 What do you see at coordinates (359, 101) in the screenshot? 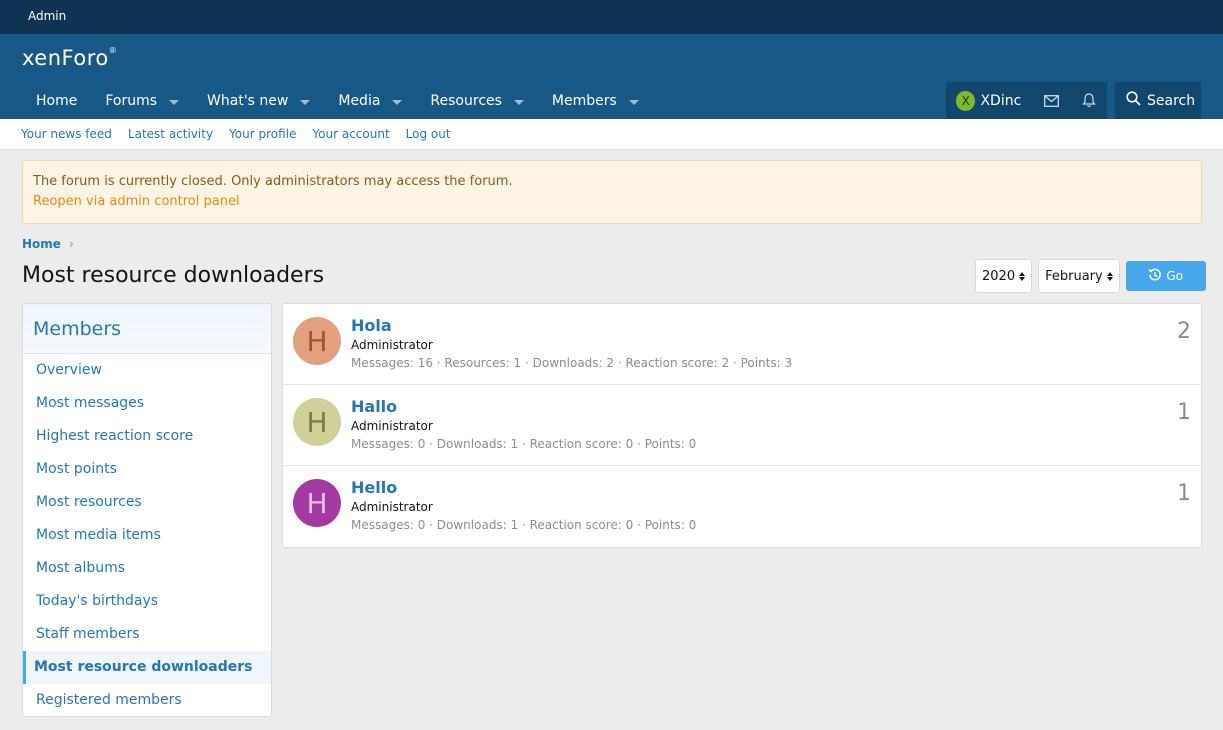
I see `nav-media-label: Media` at bounding box center [359, 101].